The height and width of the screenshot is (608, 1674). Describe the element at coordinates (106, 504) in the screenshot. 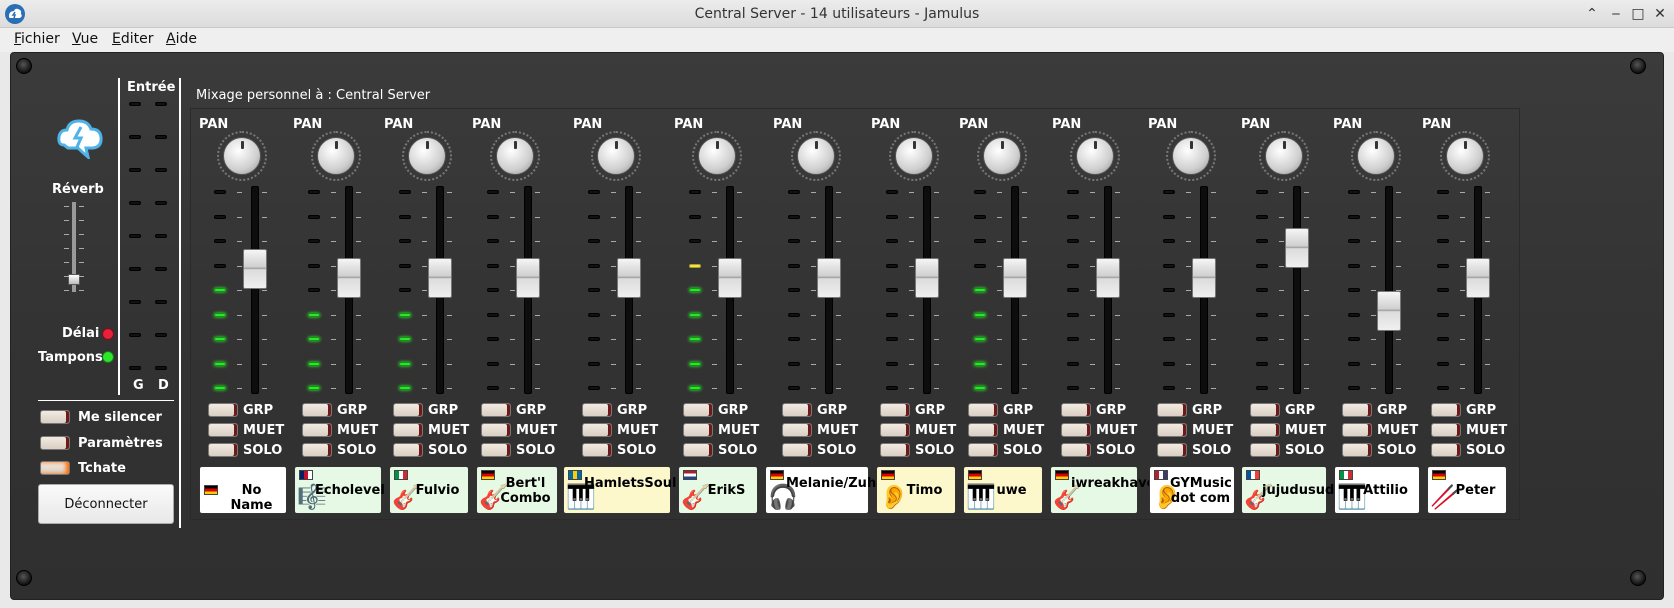

I see `disconnect-button: Déconnecter` at that location.